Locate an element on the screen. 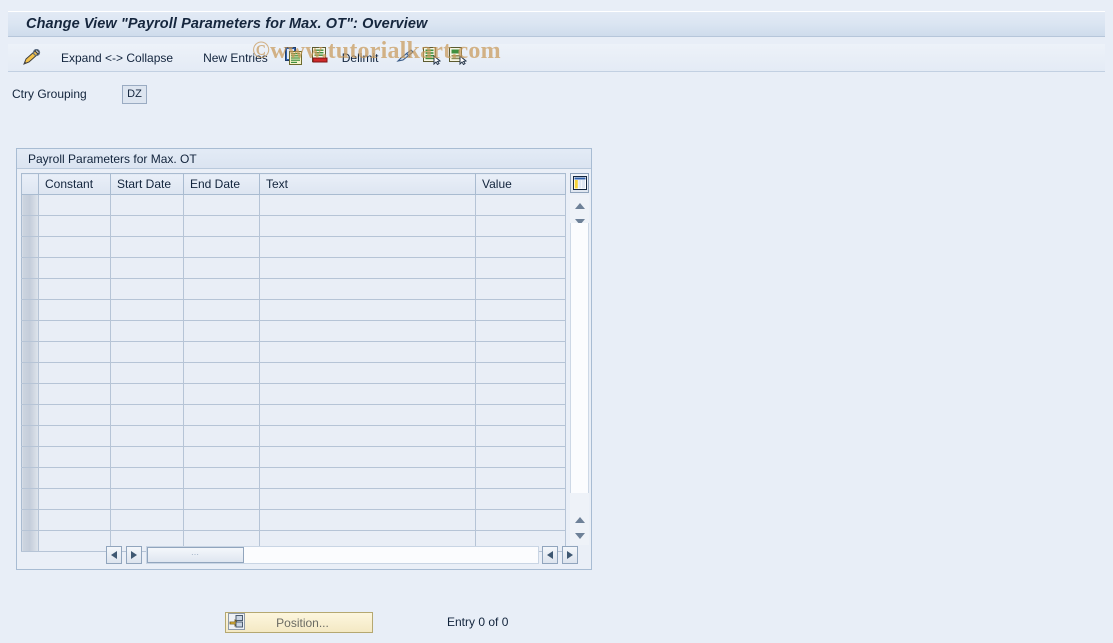  copy-as-button is located at coordinates (294, 58).